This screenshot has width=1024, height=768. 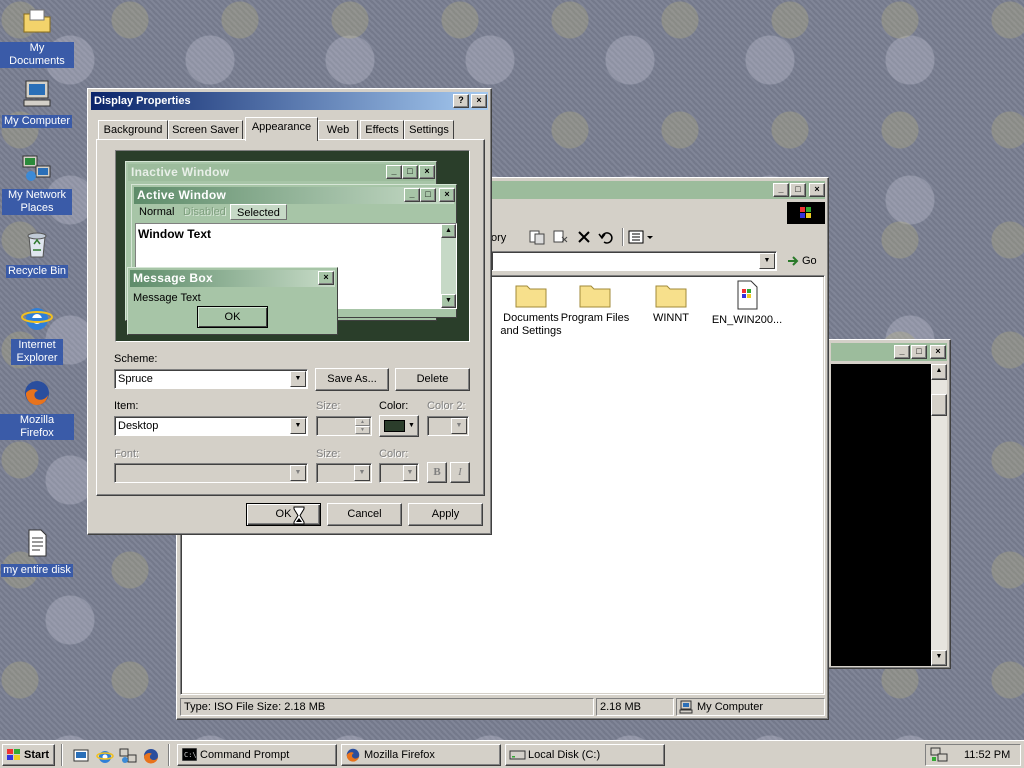 What do you see at coordinates (939, 755) in the screenshot?
I see `network-tray-icon` at bounding box center [939, 755].